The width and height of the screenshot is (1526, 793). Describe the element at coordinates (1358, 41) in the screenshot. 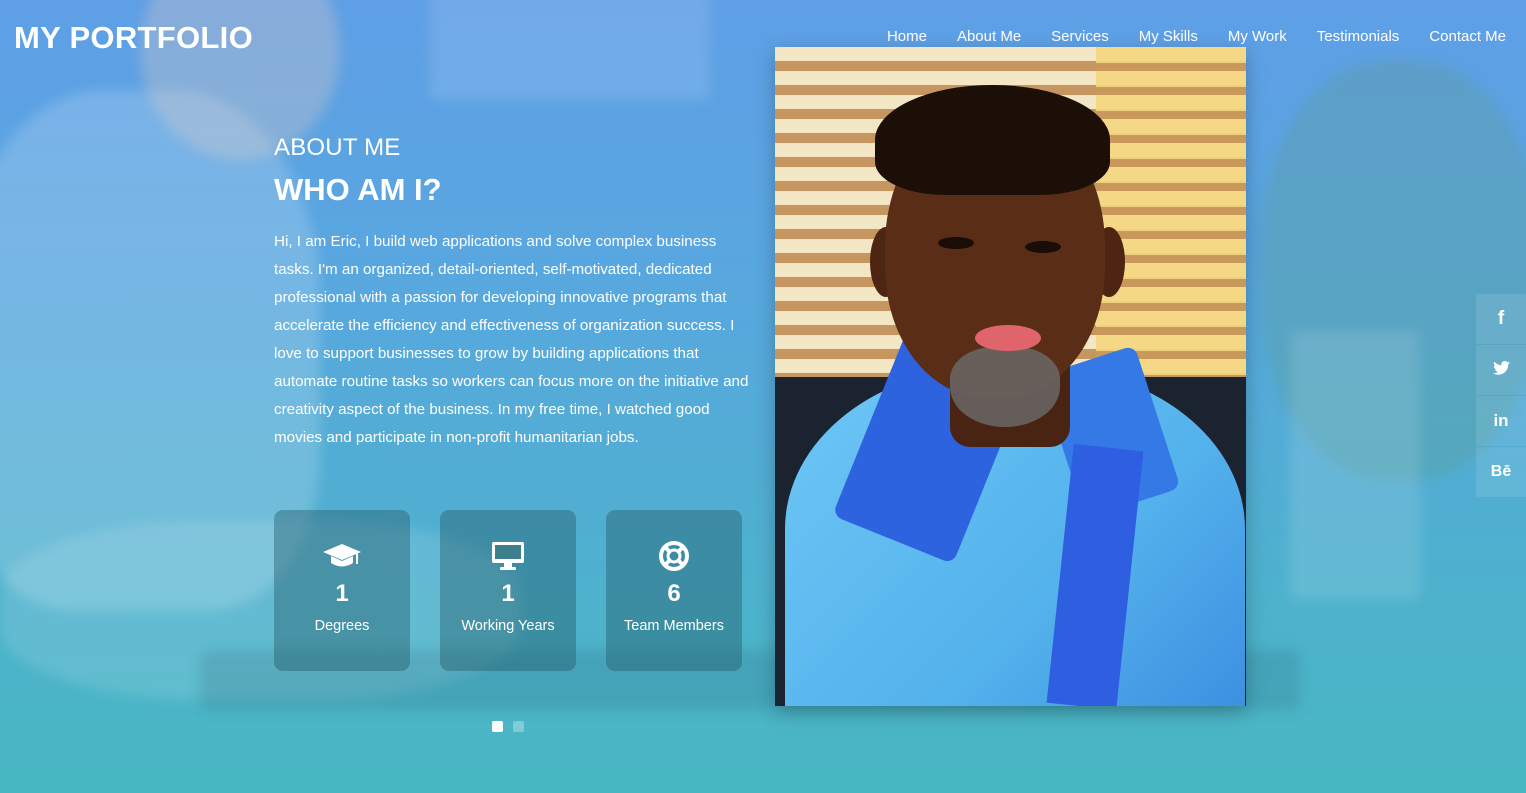

I see `nav-item-testimonials: Testimonials` at that location.